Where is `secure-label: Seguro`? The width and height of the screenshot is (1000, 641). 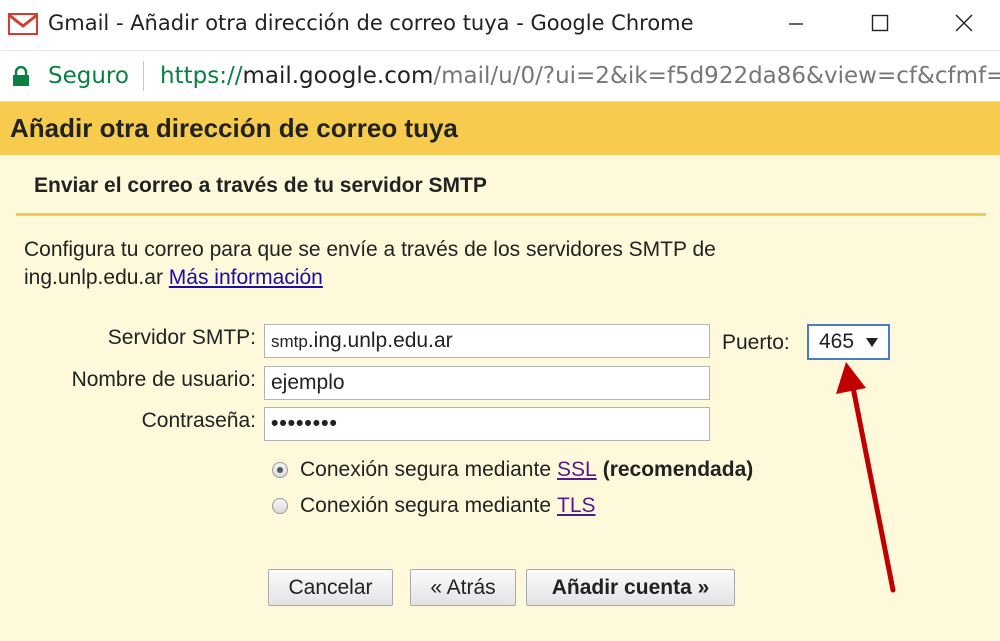
secure-label: Seguro is located at coordinates (88, 76).